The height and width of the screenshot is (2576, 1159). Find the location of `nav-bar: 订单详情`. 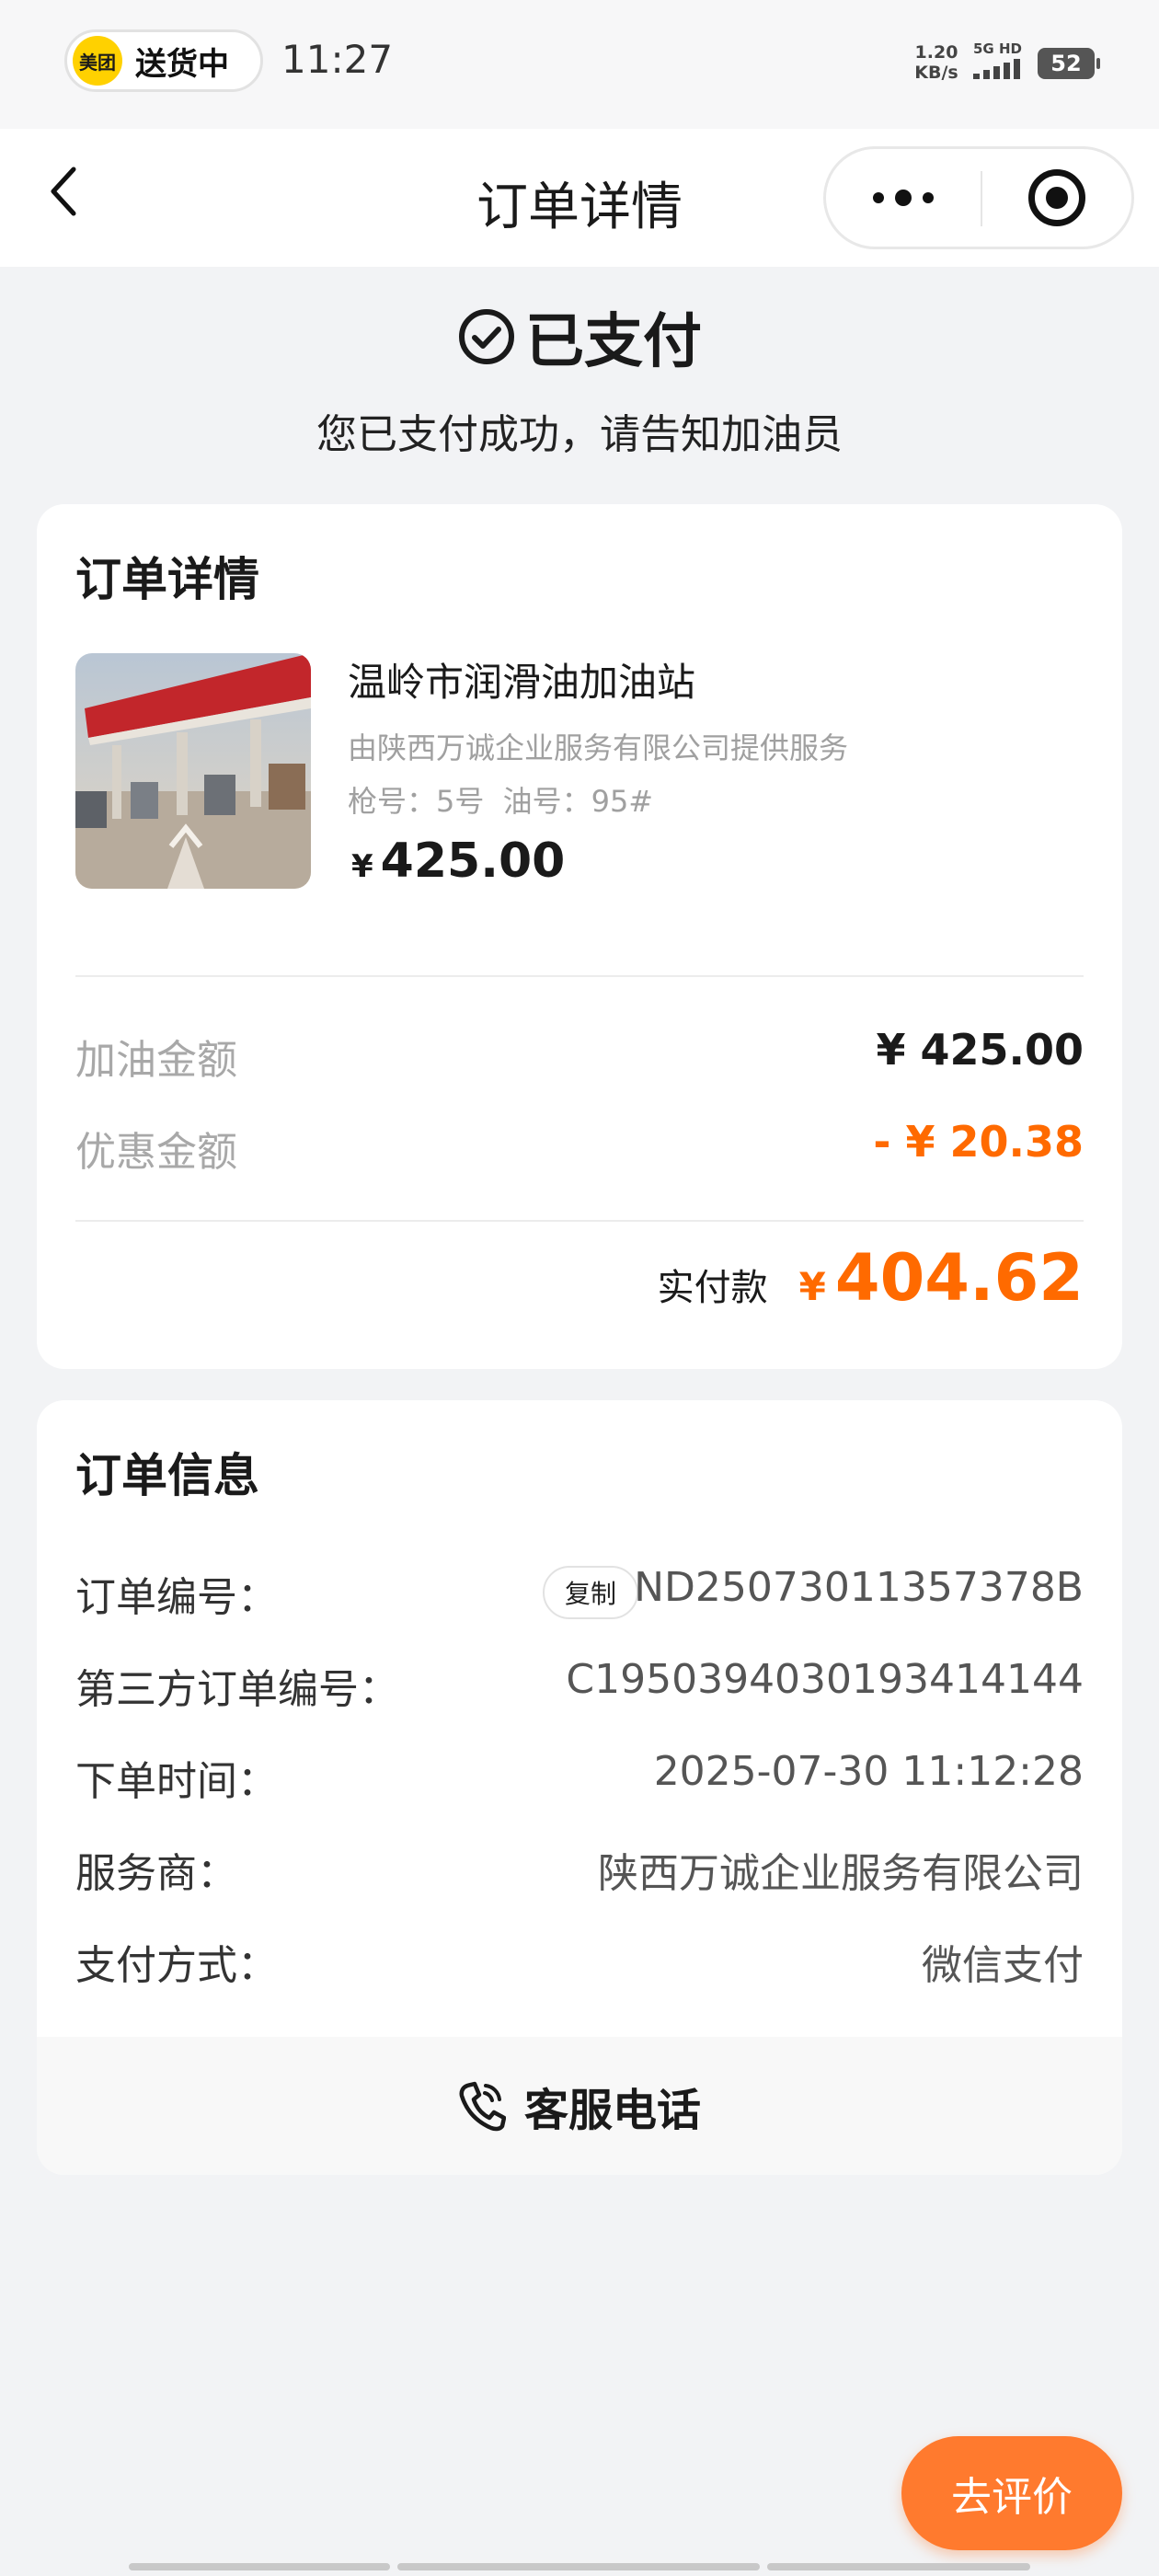

nav-bar: 订单详情 is located at coordinates (579, 198).